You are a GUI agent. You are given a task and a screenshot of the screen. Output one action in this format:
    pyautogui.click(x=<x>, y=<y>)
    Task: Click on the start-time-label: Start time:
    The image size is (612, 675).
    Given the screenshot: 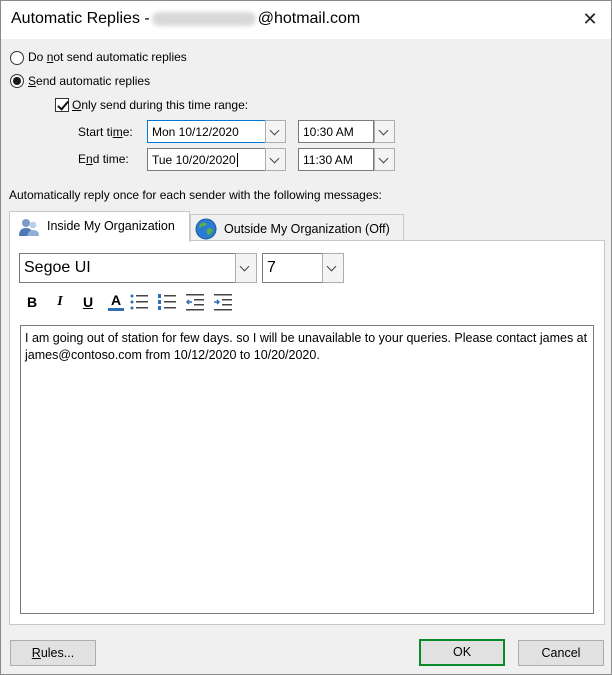 What is the action you would take?
    pyautogui.click(x=105, y=132)
    